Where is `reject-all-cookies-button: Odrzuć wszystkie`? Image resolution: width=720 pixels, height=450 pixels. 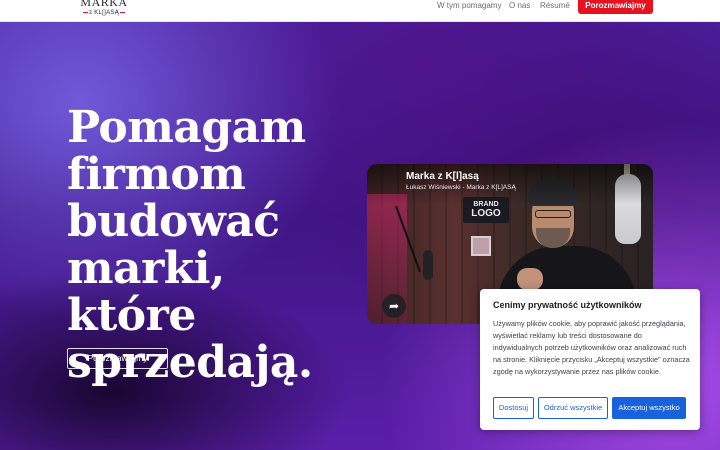 reject-all-cookies-button: Odrzuć wszystkie is located at coordinates (573, 408).